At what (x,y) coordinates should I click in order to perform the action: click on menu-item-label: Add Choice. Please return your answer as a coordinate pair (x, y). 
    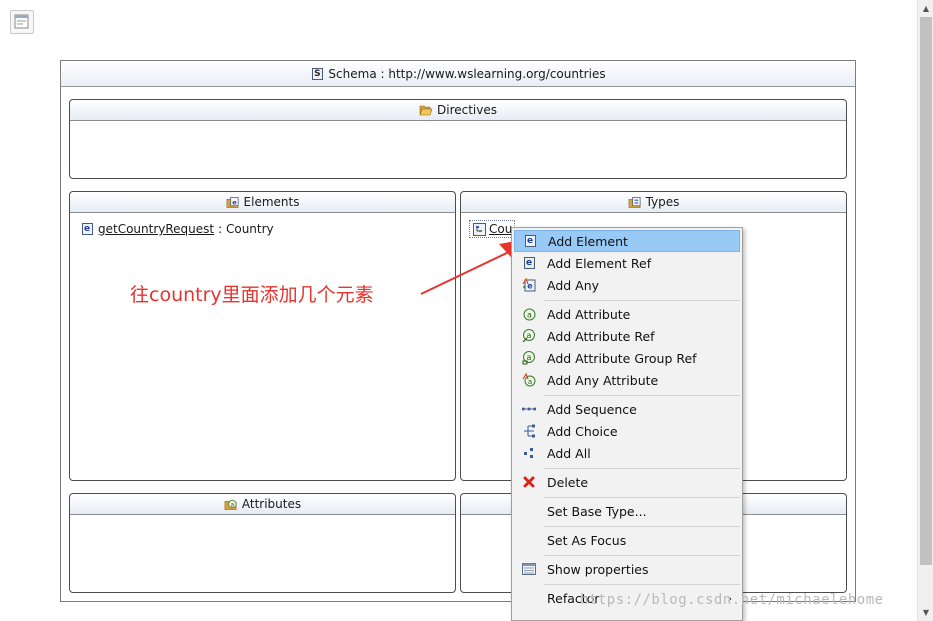
    Looking at the image, I should click on (582, 431).